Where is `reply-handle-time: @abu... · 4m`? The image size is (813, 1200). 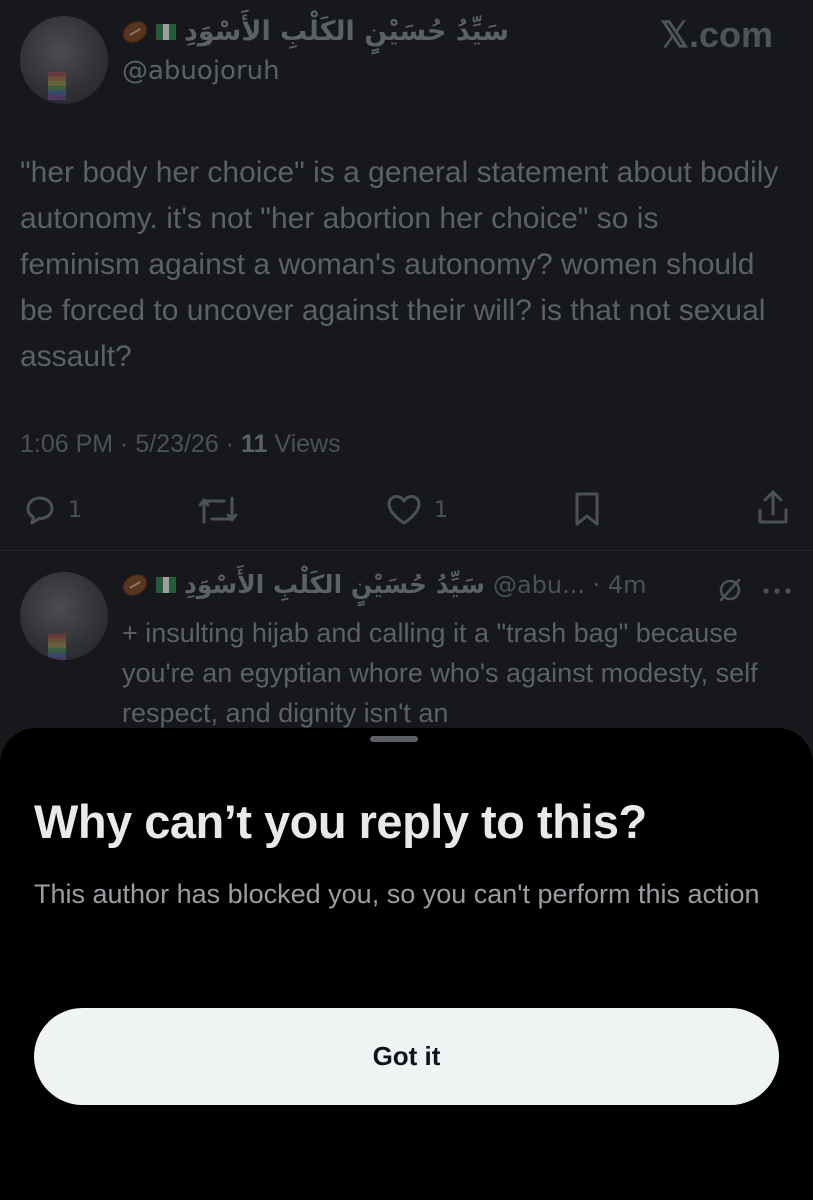 reply-handle-time: @abu... · 4m is located at coordinates (570, 585).